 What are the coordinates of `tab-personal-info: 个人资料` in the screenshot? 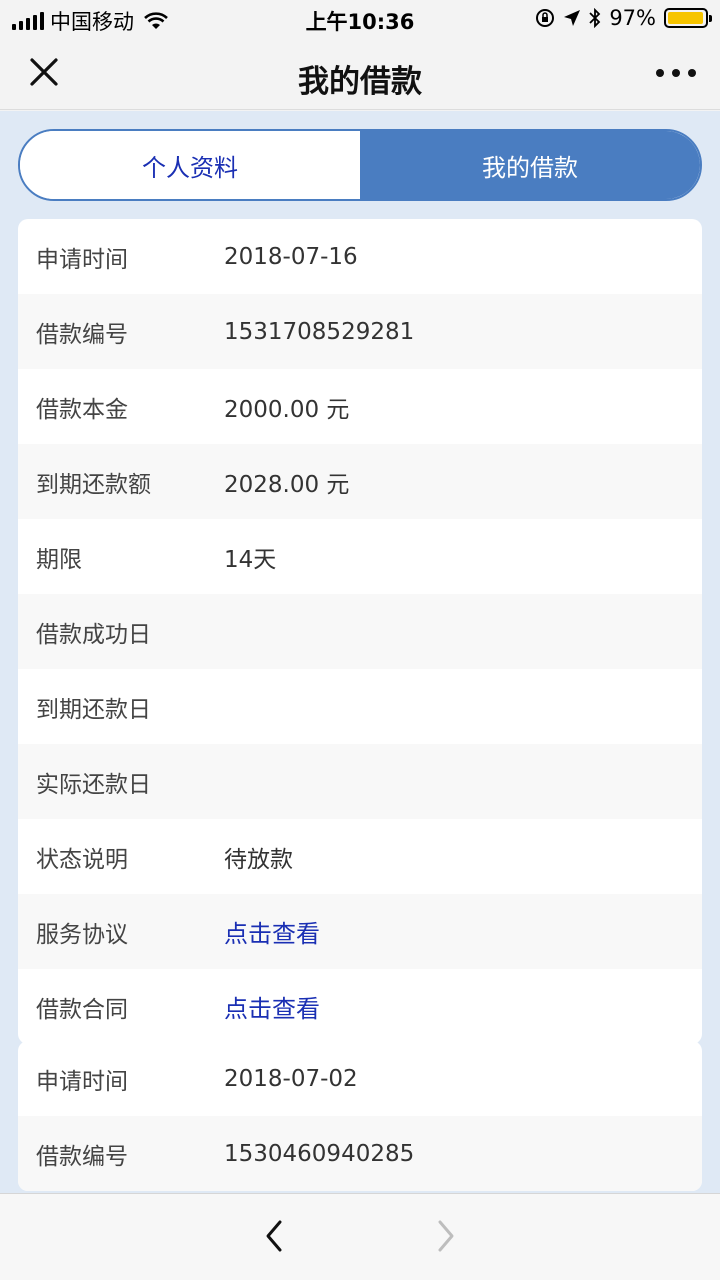 It's located at (190, 165).